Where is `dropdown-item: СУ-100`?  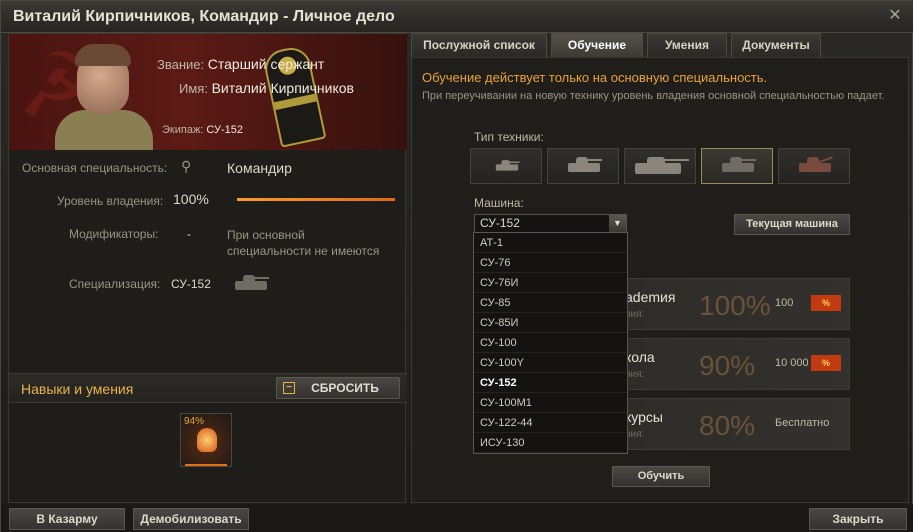
dropdown-item: СУ-100 is located at coordinates (550, 343).